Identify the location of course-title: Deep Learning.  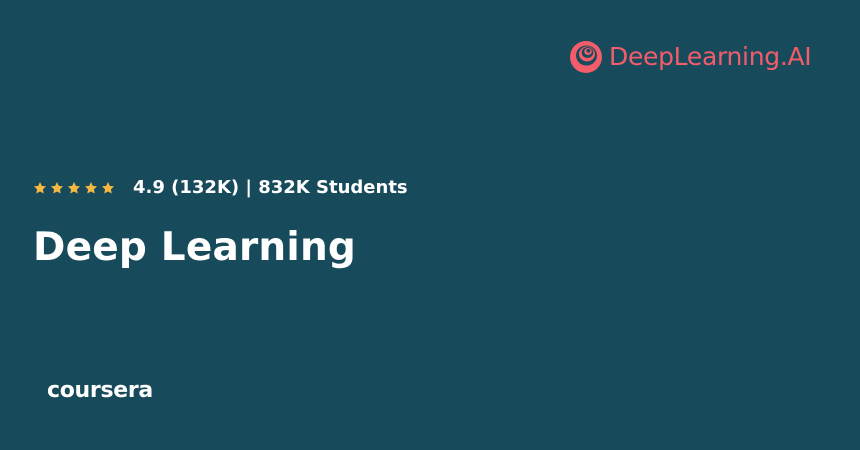
(195, 247).